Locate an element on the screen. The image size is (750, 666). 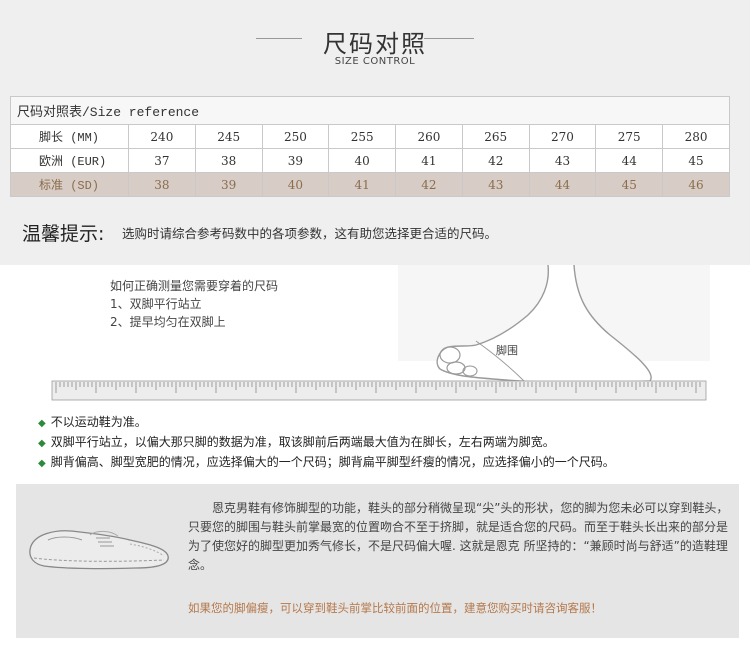
tip-text: 选购时请综合参考码数中的各项参数，这有助您选择更合适的尺码。 is located at coordinates (310, 233).